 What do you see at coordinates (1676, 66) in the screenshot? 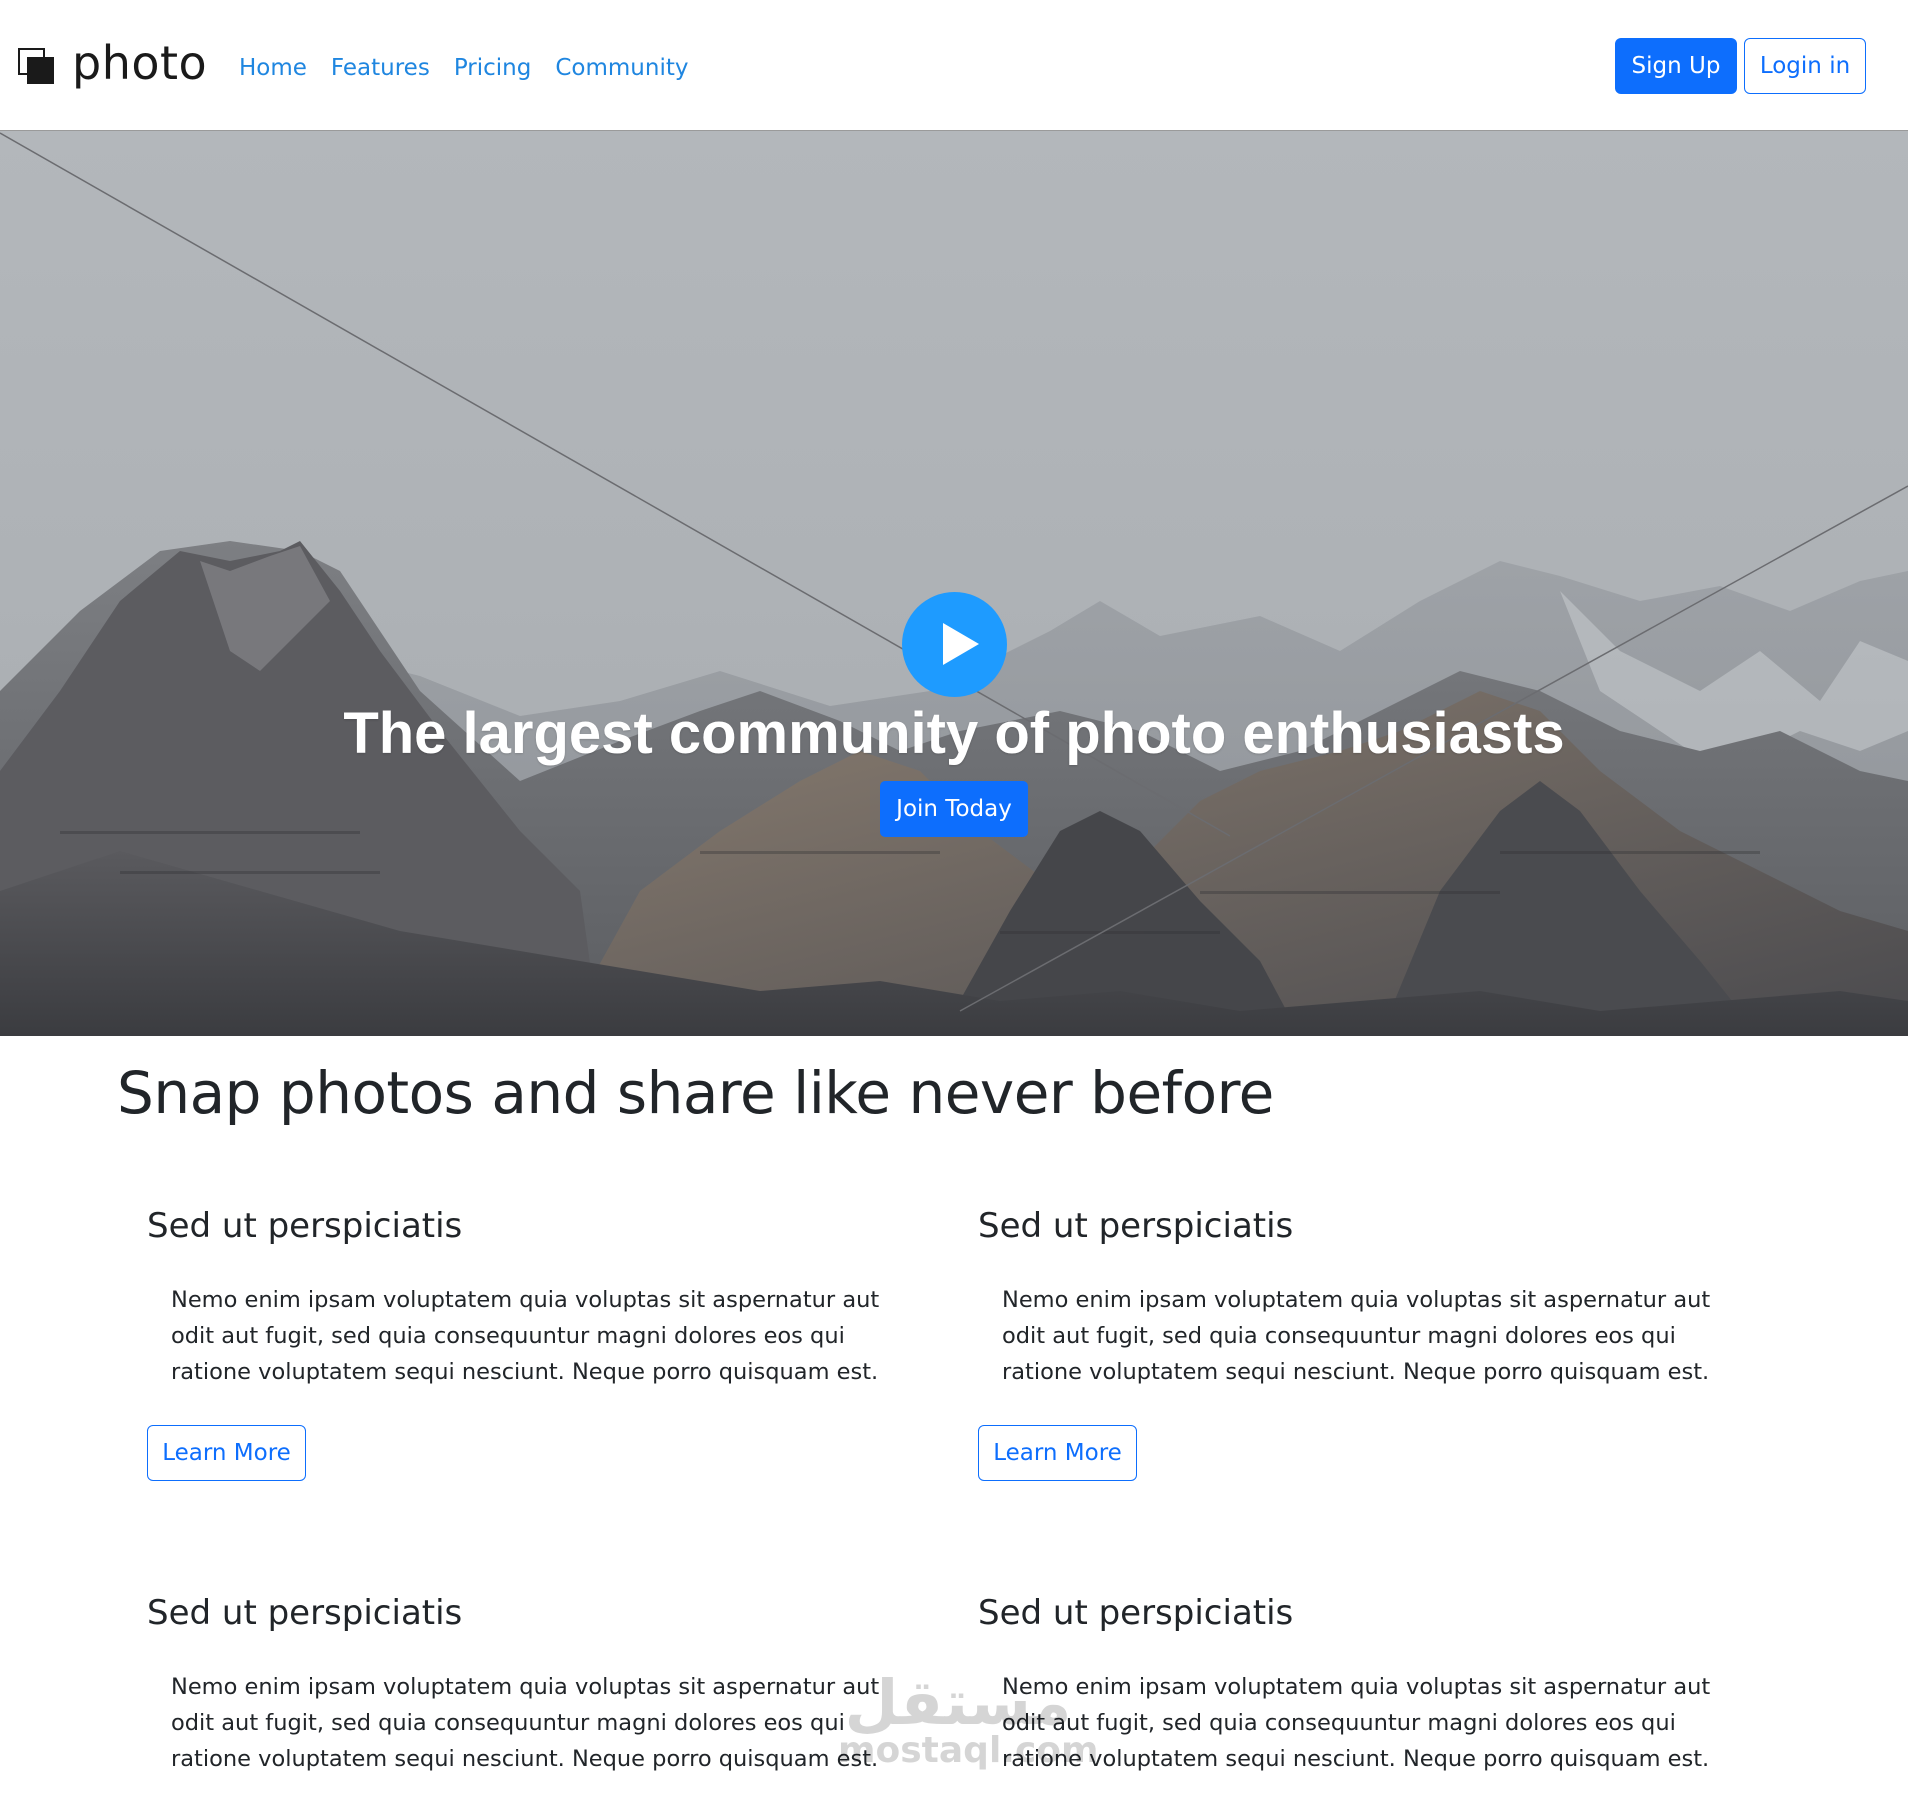
I see `sign-up-button: Sign Up` at bounding box center [1676, 66].